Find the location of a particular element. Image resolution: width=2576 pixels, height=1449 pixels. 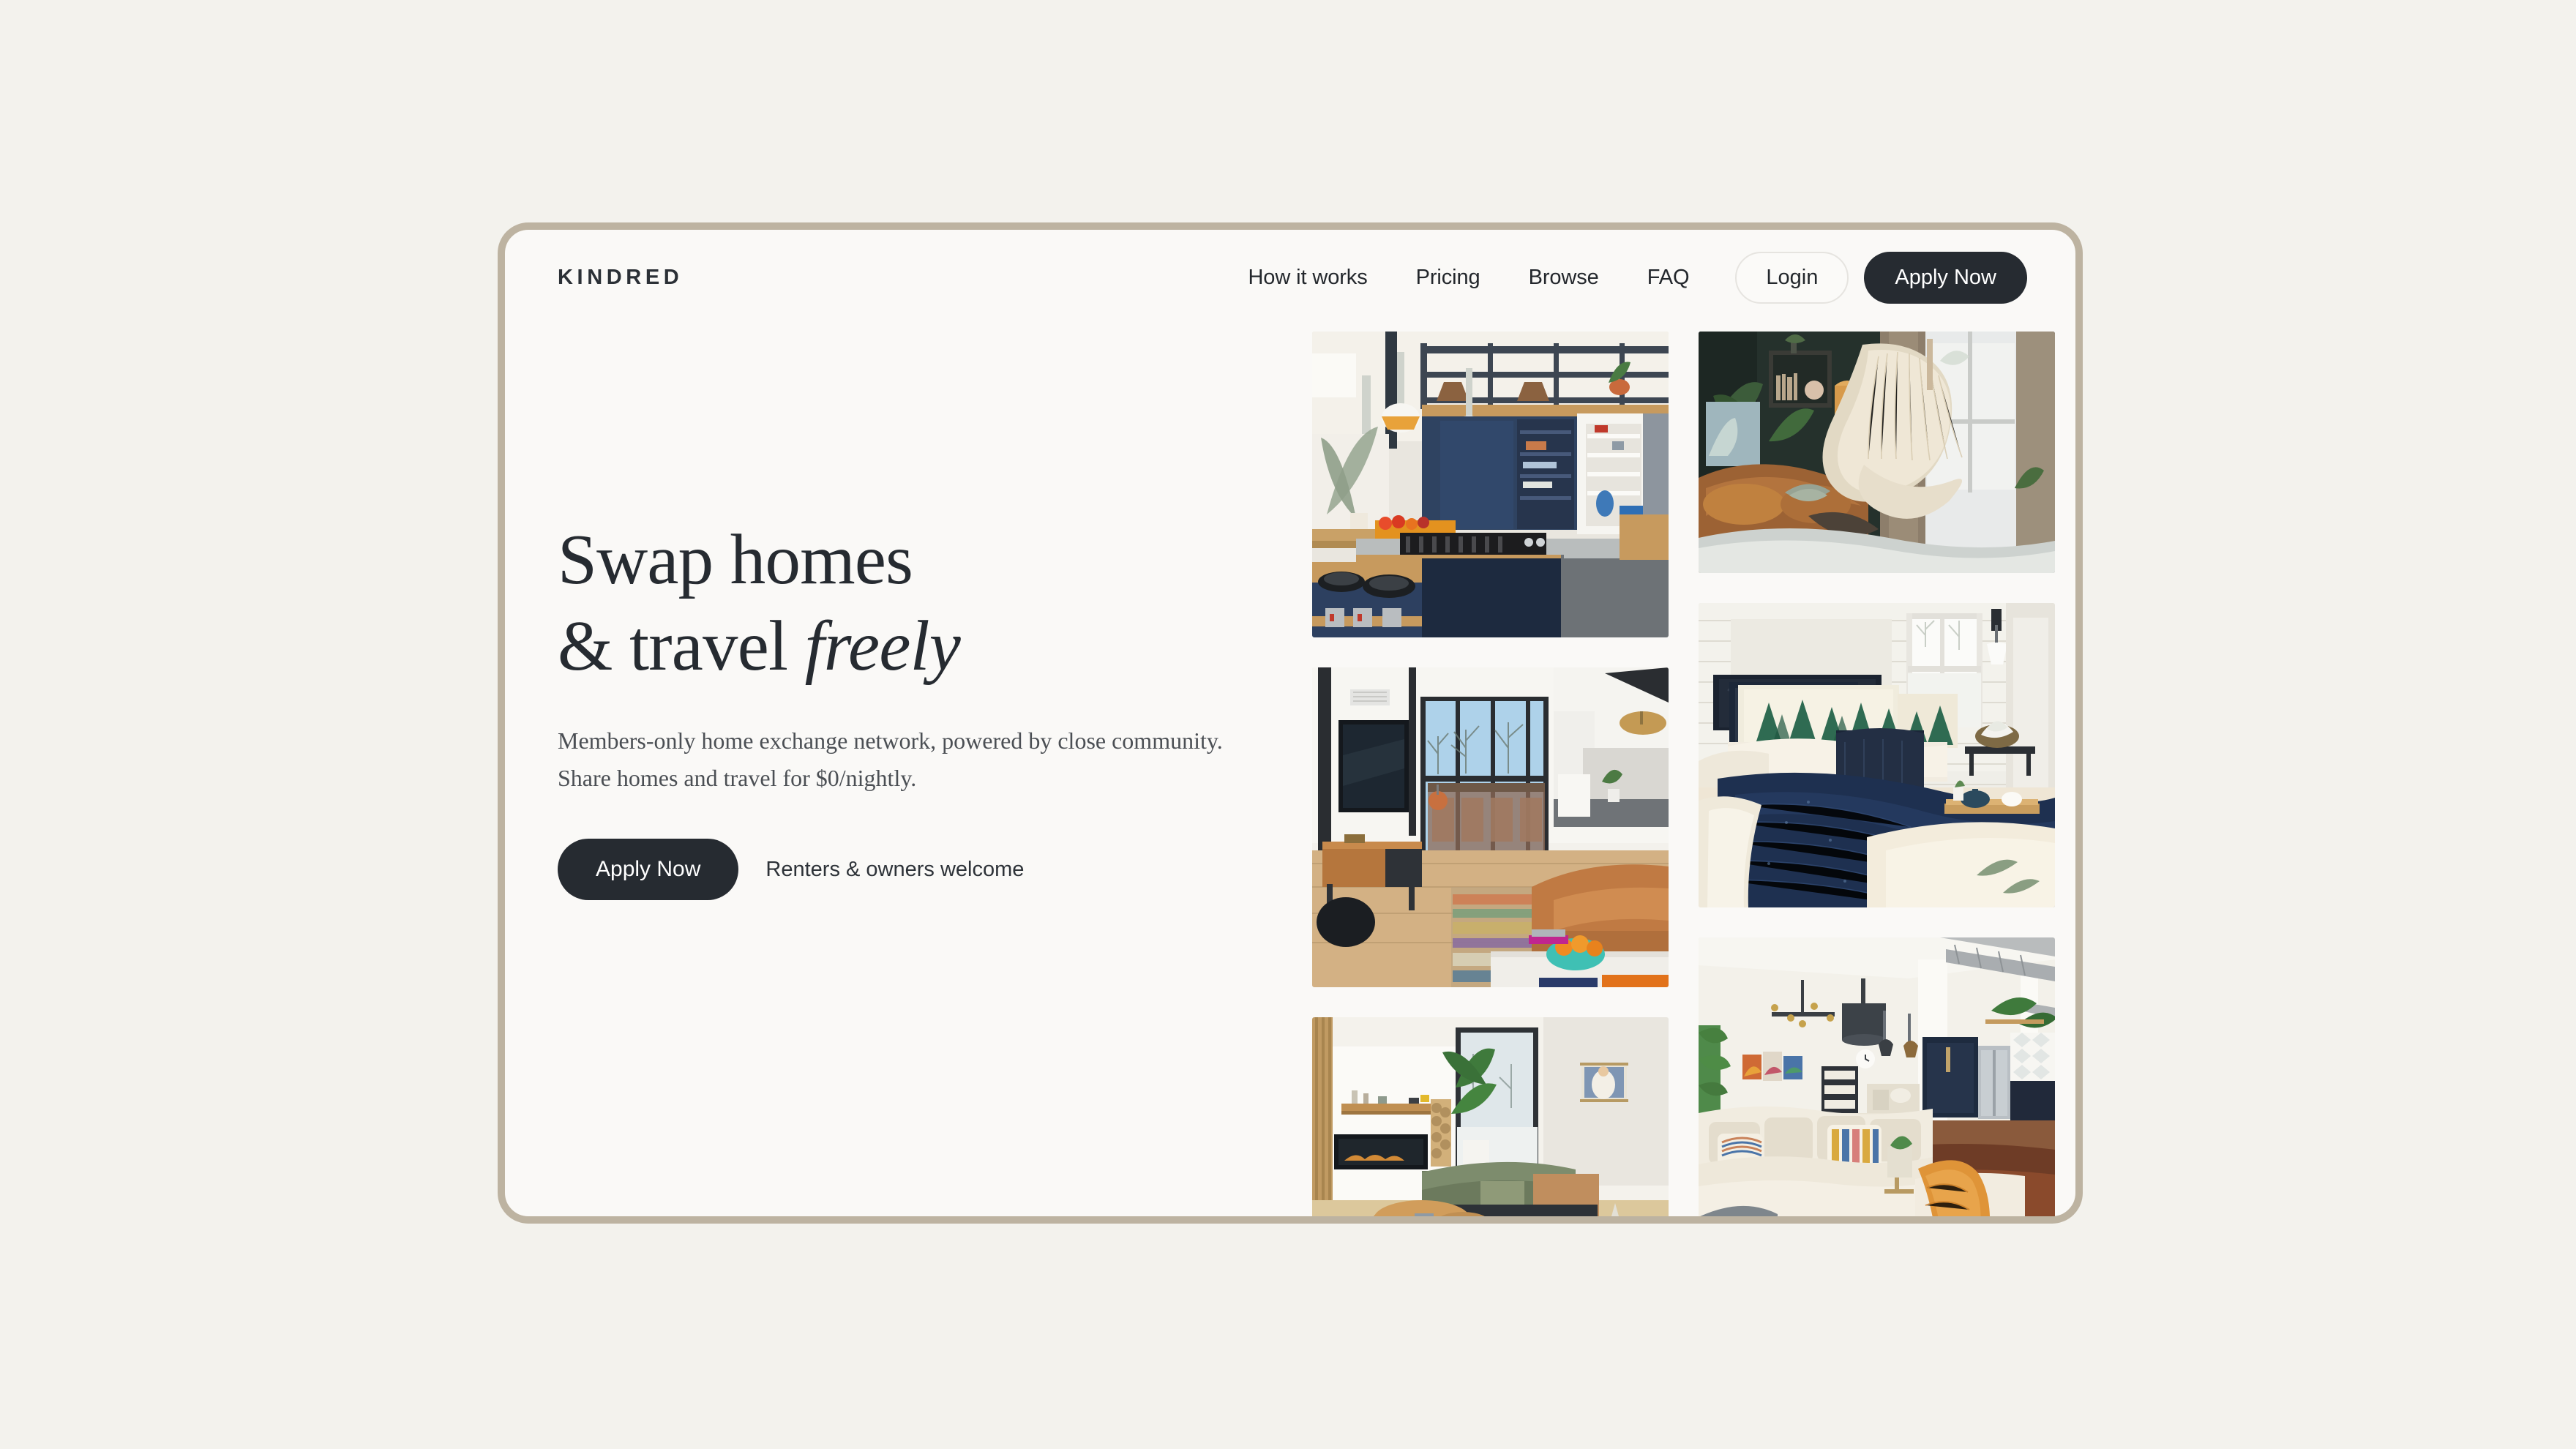

login-button: Login is located at coordinates (1792, 277).